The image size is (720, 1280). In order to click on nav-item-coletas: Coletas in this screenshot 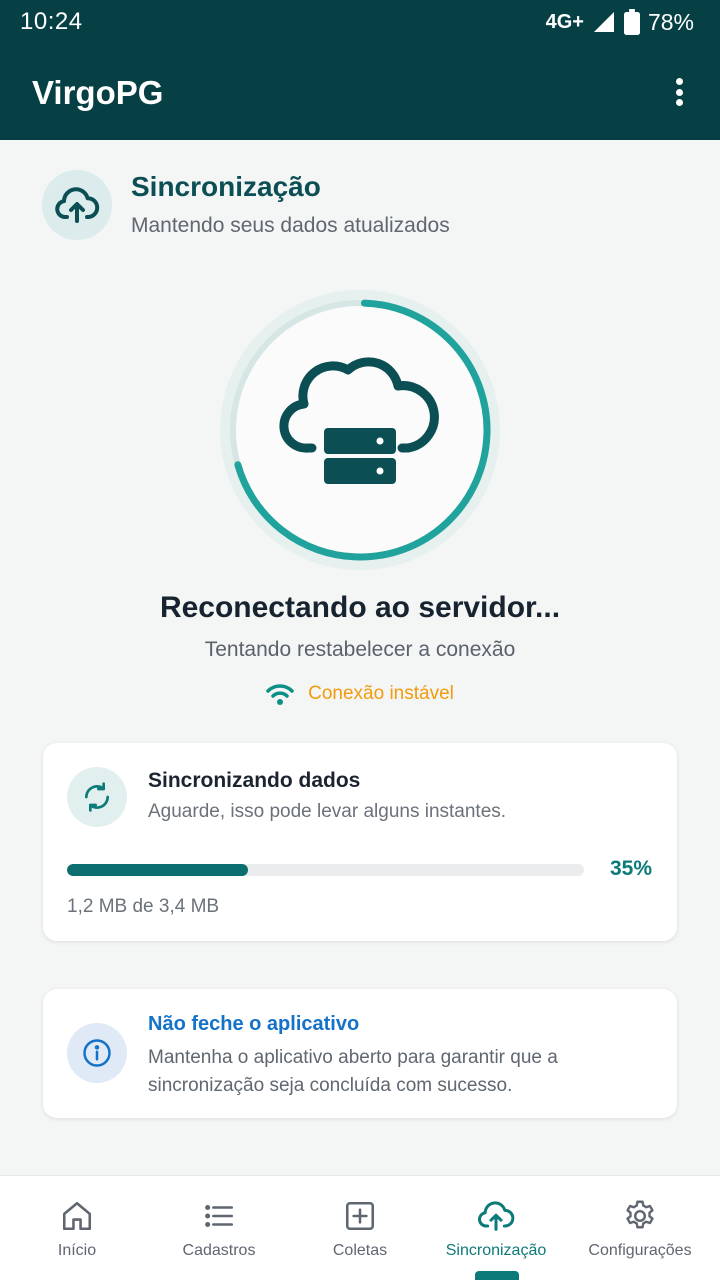, I will do `click(360, 1228)`.